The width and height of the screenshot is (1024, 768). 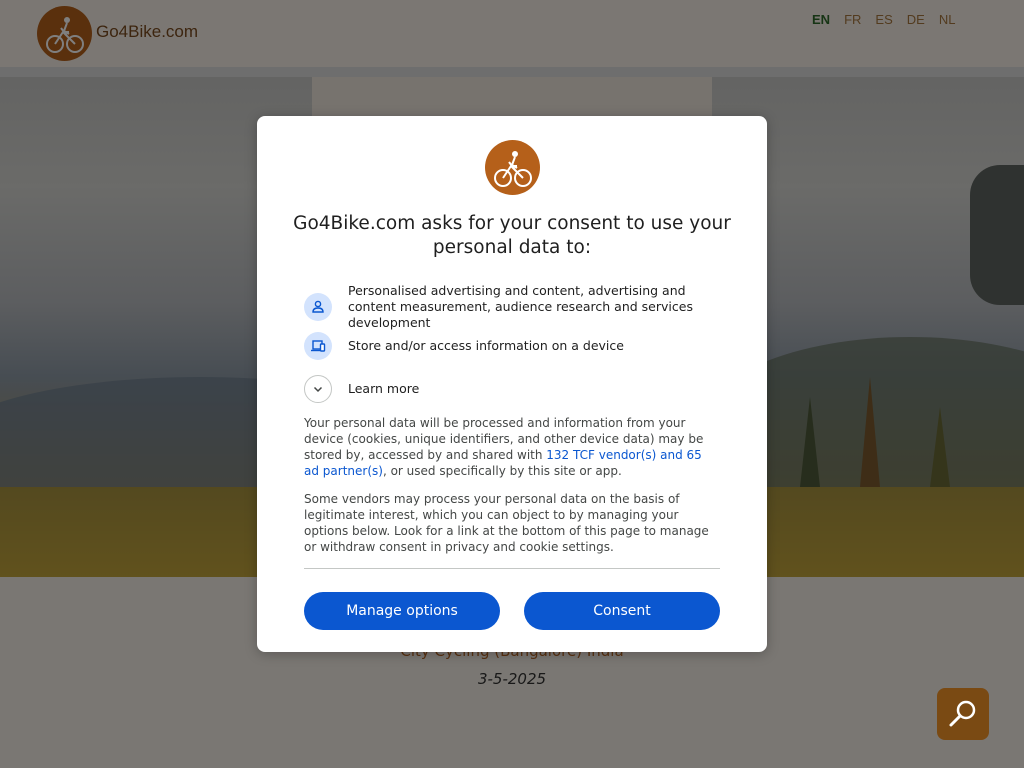 What do you see at coordinates (318, 389) in the screenshot?
I see `chevron-down-icon` at bounding box center [318, 389].